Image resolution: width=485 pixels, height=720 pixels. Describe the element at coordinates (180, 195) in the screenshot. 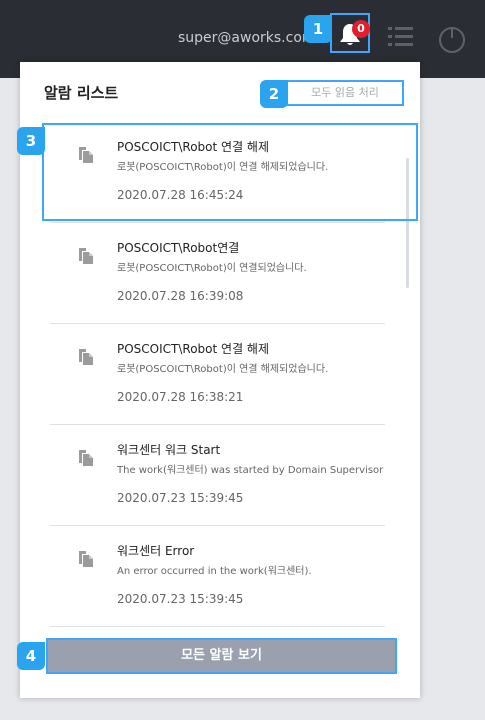

I see `alarm-time: 2020.07.28 16:45:24` at that location.